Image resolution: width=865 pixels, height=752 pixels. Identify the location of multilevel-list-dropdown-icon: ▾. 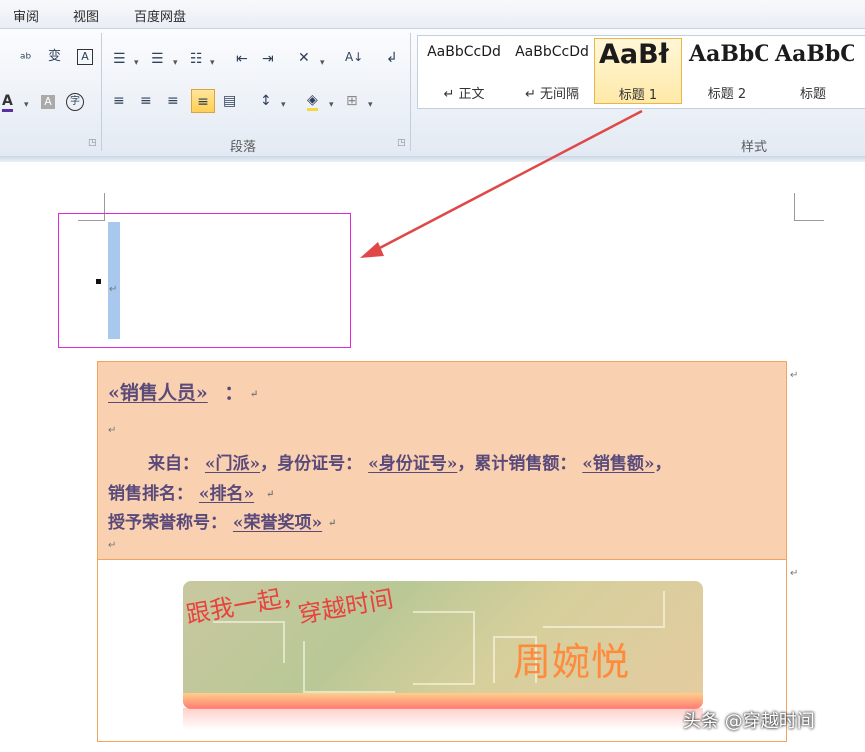
(212, 63).